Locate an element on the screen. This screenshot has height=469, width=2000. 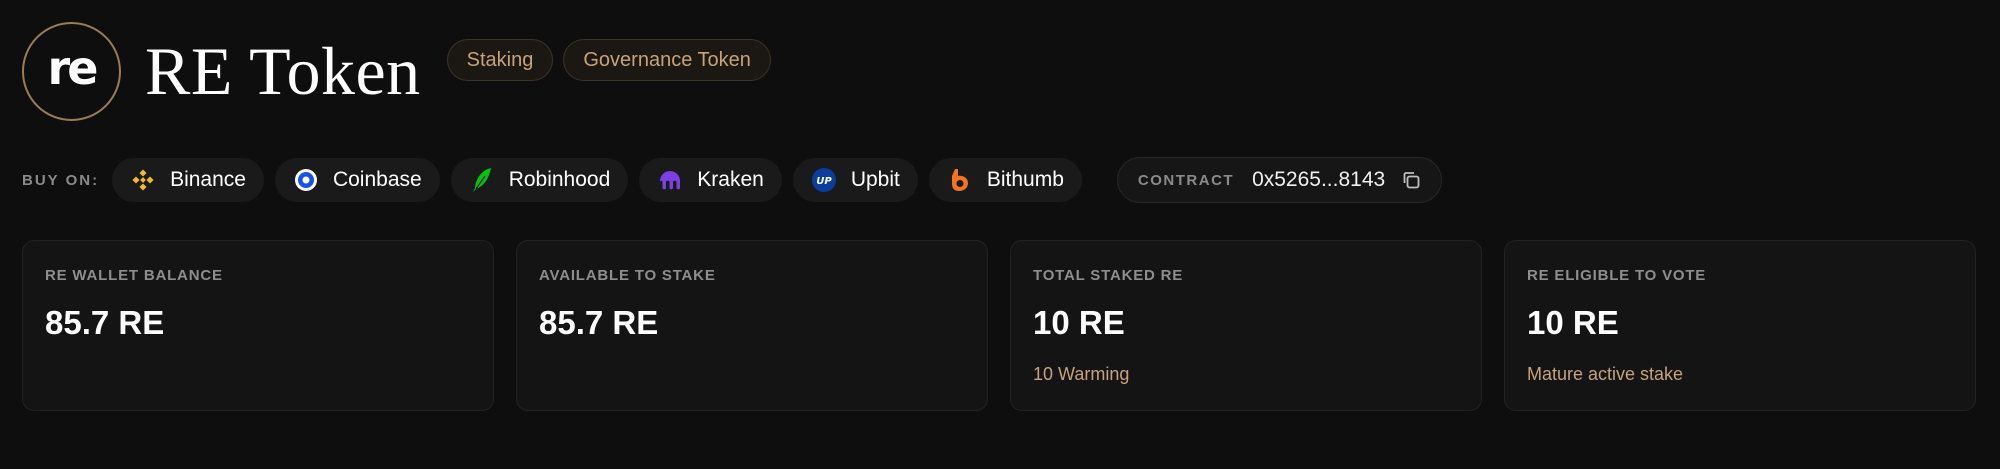
exchange-robinhood-button: Robinhood is located at coordinates (539, 180).